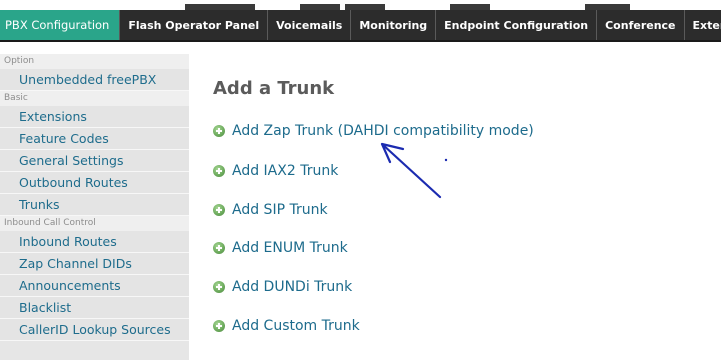  I want to click on annotation-arrow, so click(411, 170).